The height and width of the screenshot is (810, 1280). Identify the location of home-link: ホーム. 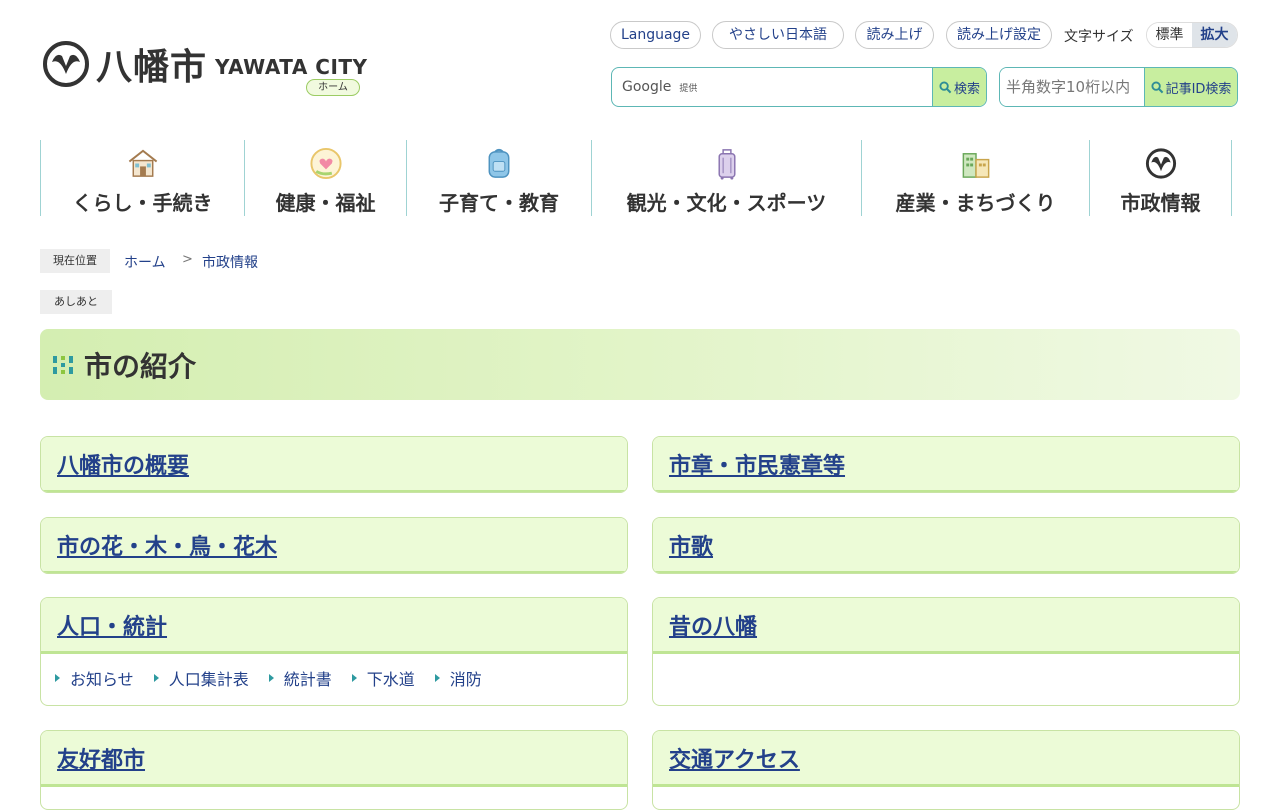
(333, 87).